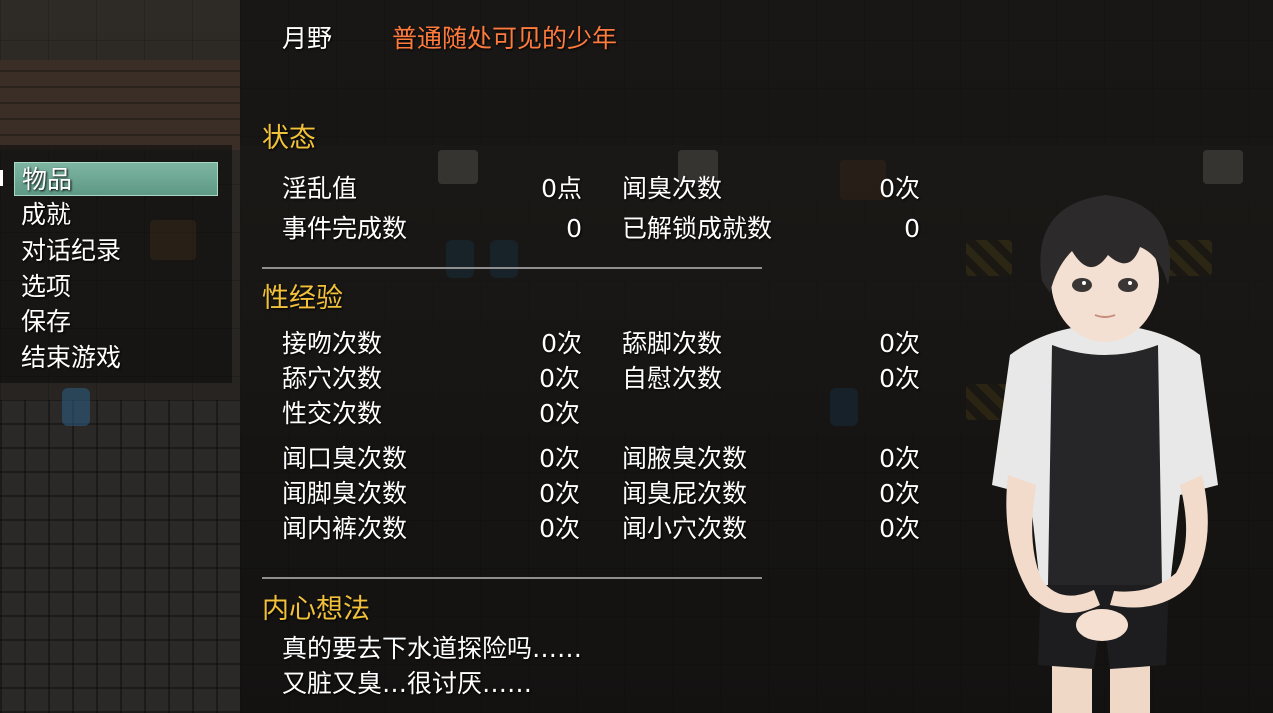  Describe the element at coordinates (697, 228) in the screenshot. I see `stat-label: 已解锁成就数` at that location.